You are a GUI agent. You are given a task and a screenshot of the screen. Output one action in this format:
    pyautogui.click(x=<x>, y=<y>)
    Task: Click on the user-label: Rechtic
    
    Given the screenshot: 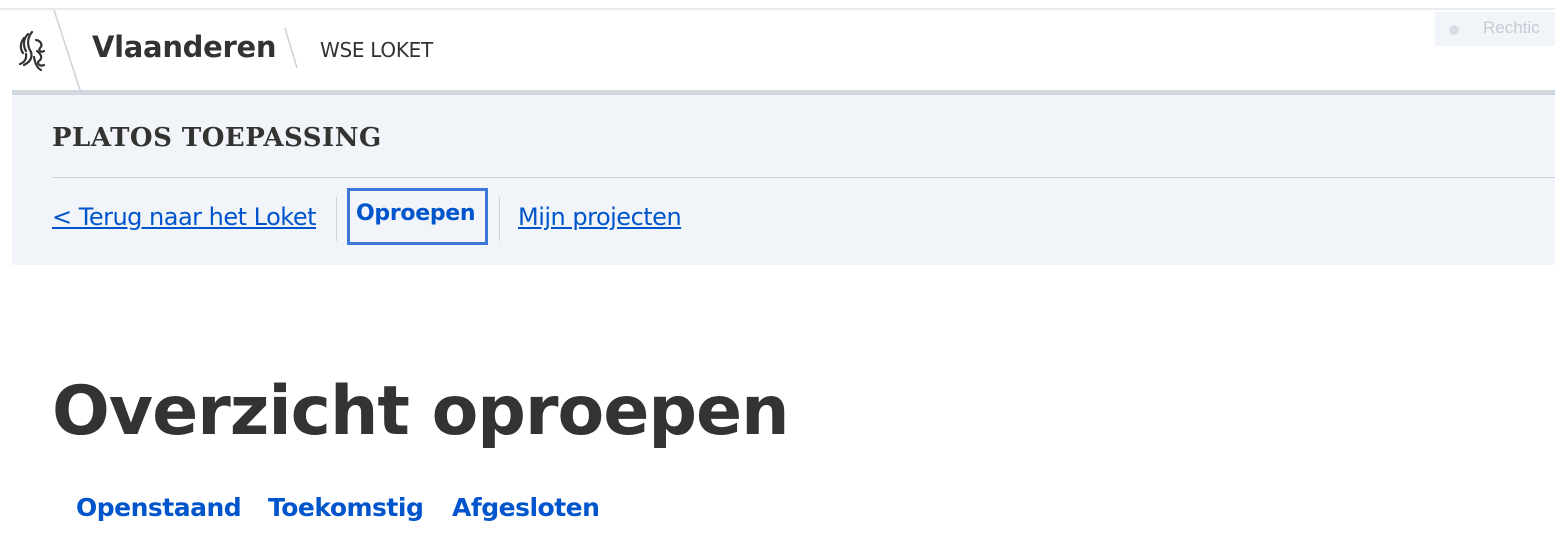 What is the action you would take?
    pyautogui.click(x=1511, y=27)
    